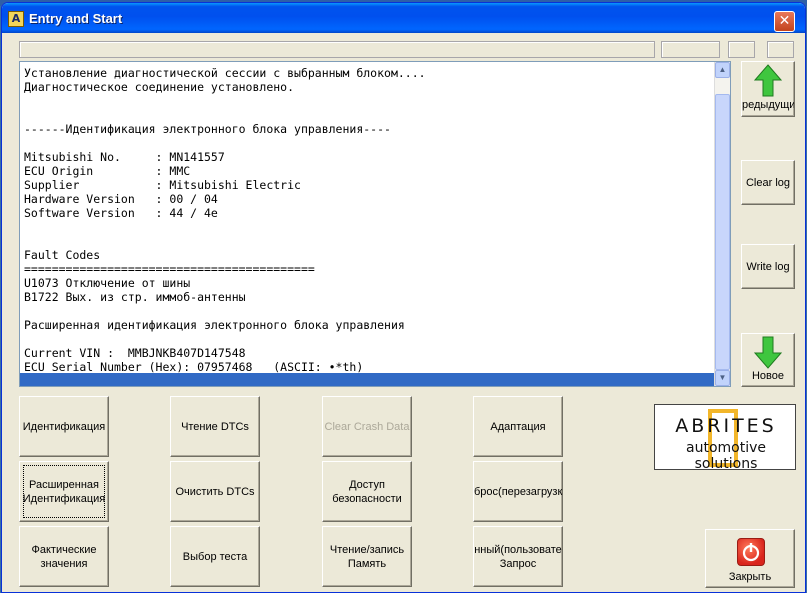 The width and height of the screenshot is (807, 593). I want to click on down-arrow-icon, so click(768, 352).